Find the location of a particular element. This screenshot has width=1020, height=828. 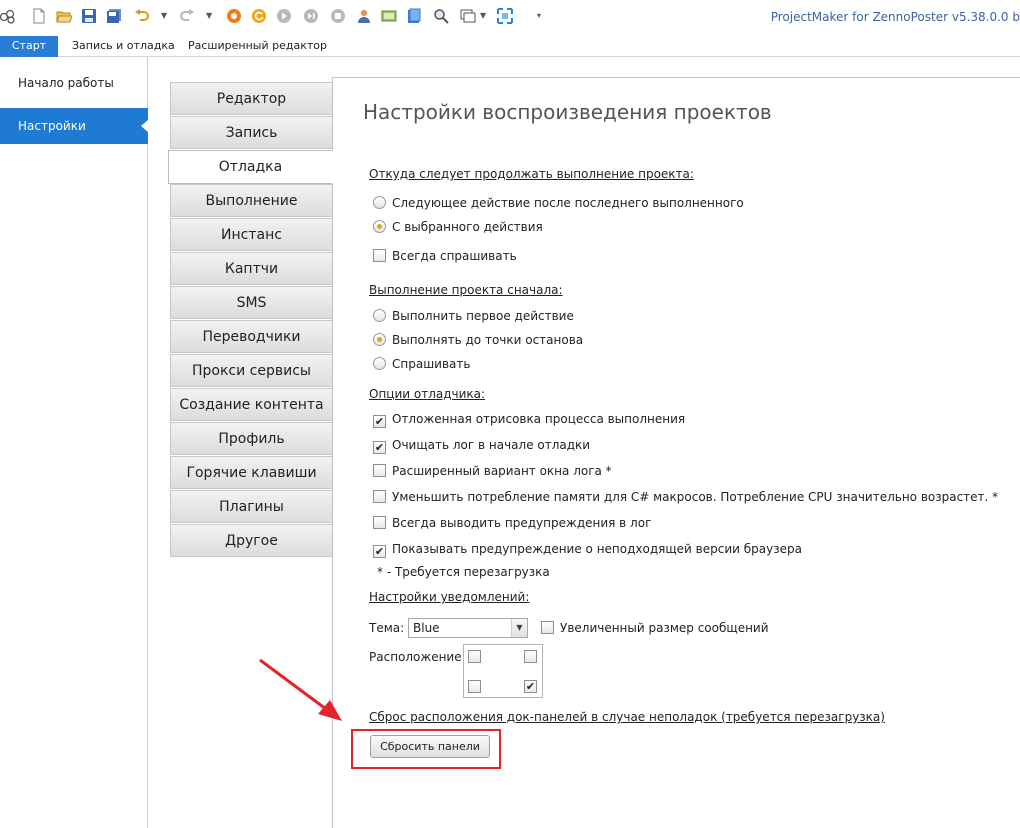

step-icon is located at coordinates (311, 16).